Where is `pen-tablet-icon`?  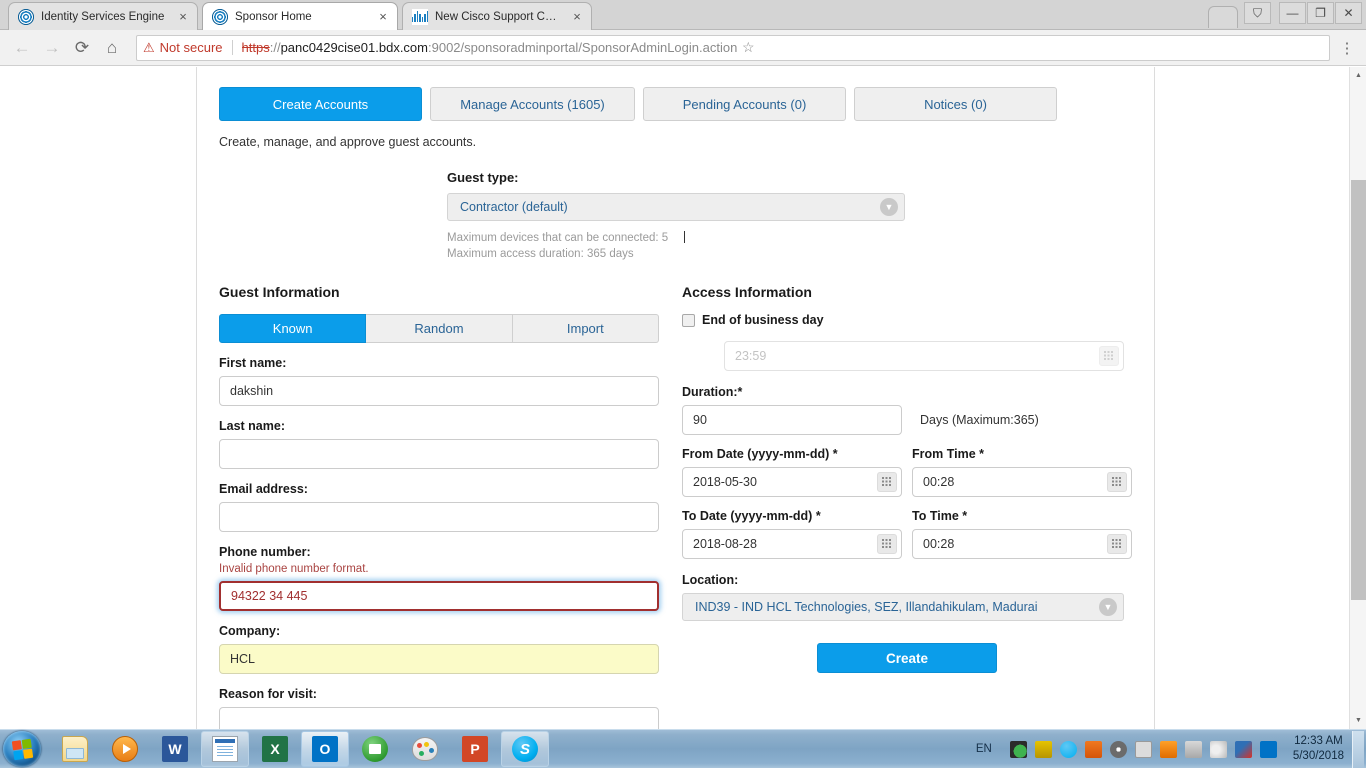 pen-tablet-icon is located at coordinates (1243, 749).